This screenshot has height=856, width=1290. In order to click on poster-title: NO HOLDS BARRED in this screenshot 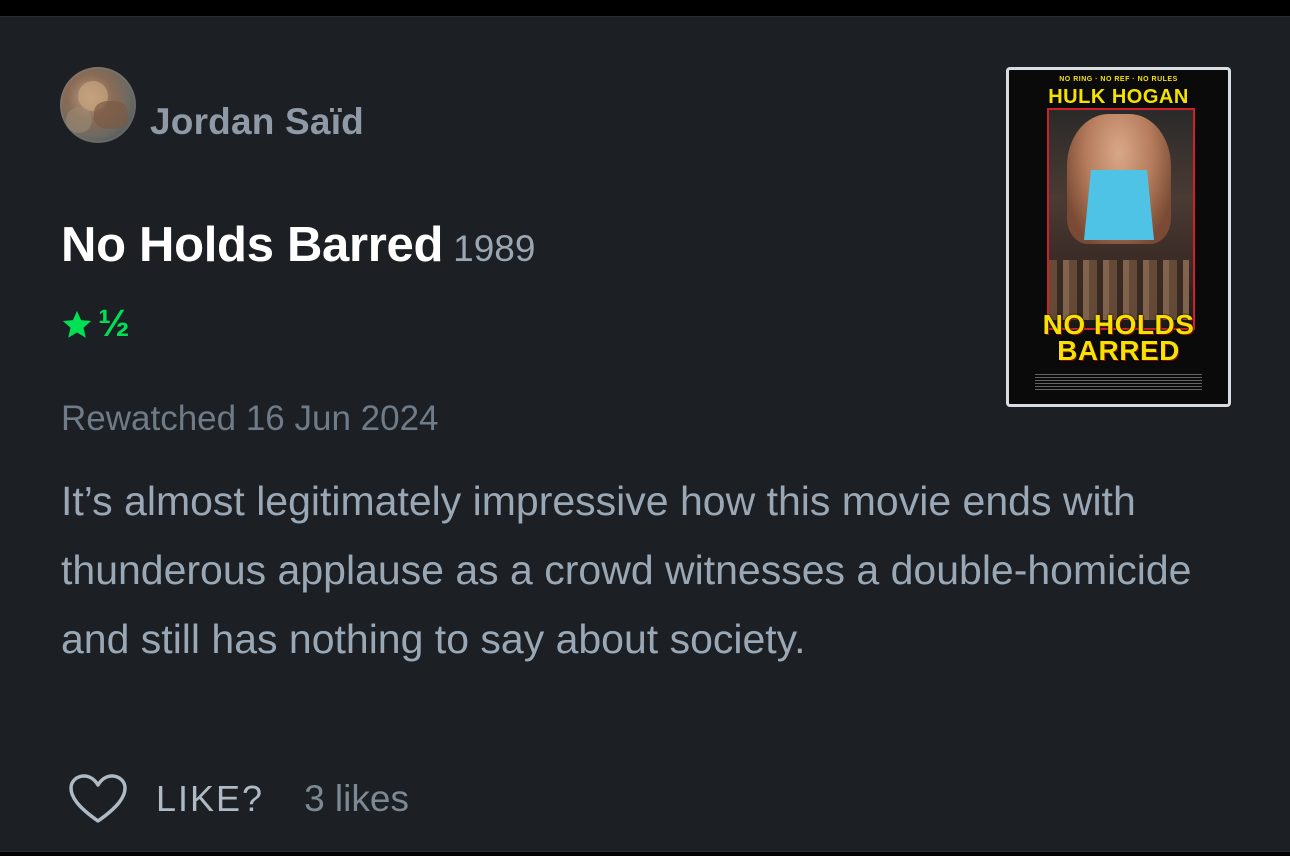, I will do `click(1118, 338)`.